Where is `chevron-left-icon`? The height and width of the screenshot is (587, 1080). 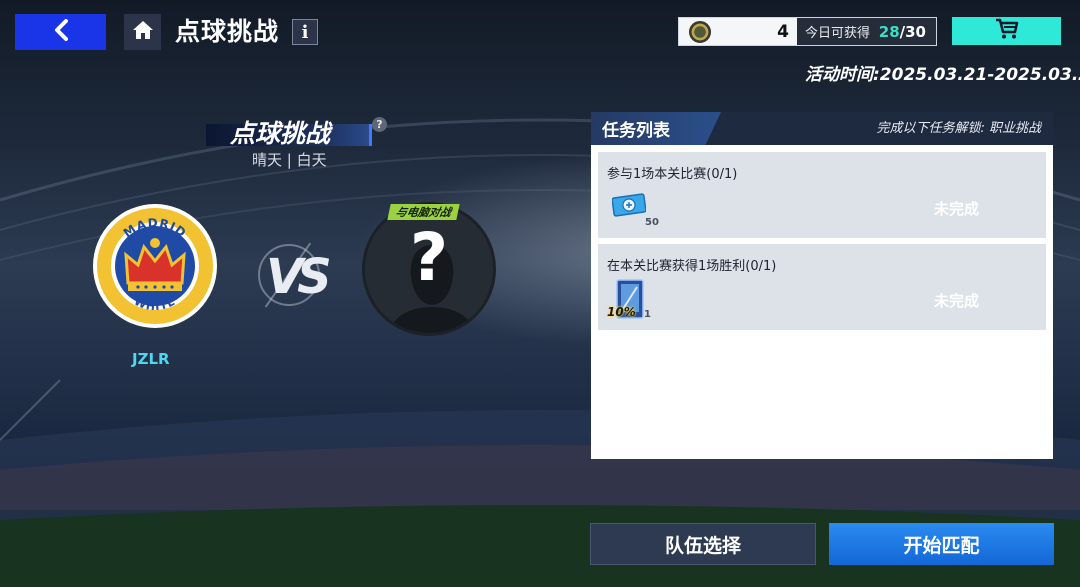
chevron-left-icon is located at coordinates (61, 32).